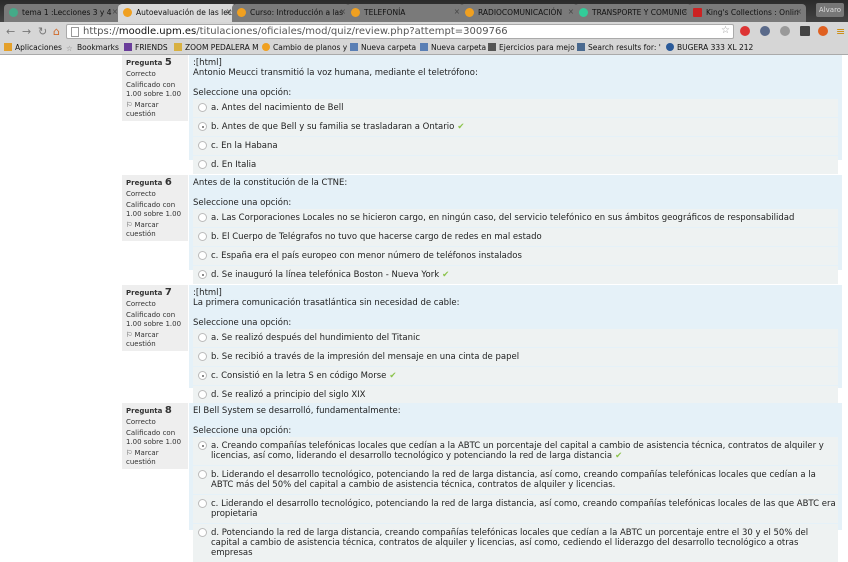  What do you see at coordinates (92, 48) in the screenshot?
I see `bookmark-item: ☆ Bookmarks` at bounding box center [92, 48].